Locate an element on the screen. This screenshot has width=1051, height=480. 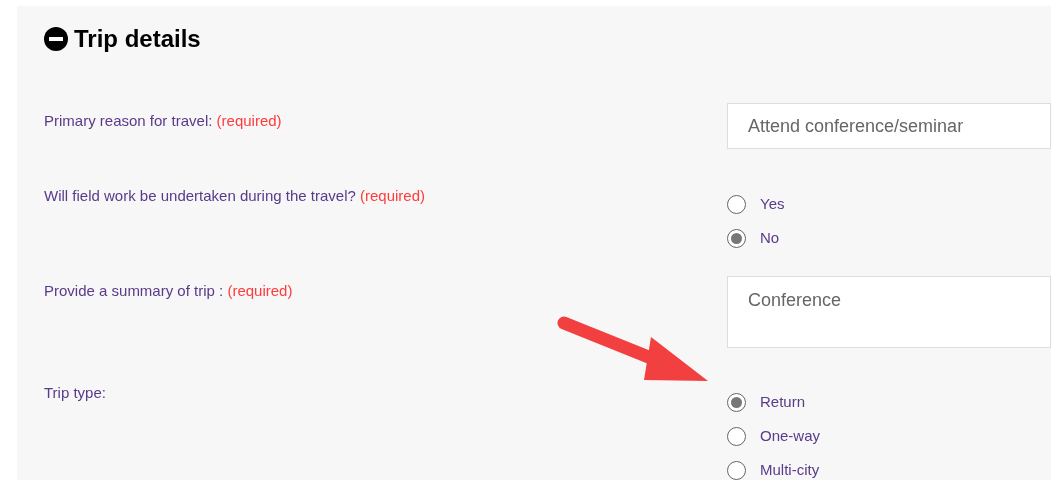
radio-option: Yes is located at coordinates (889, 204).